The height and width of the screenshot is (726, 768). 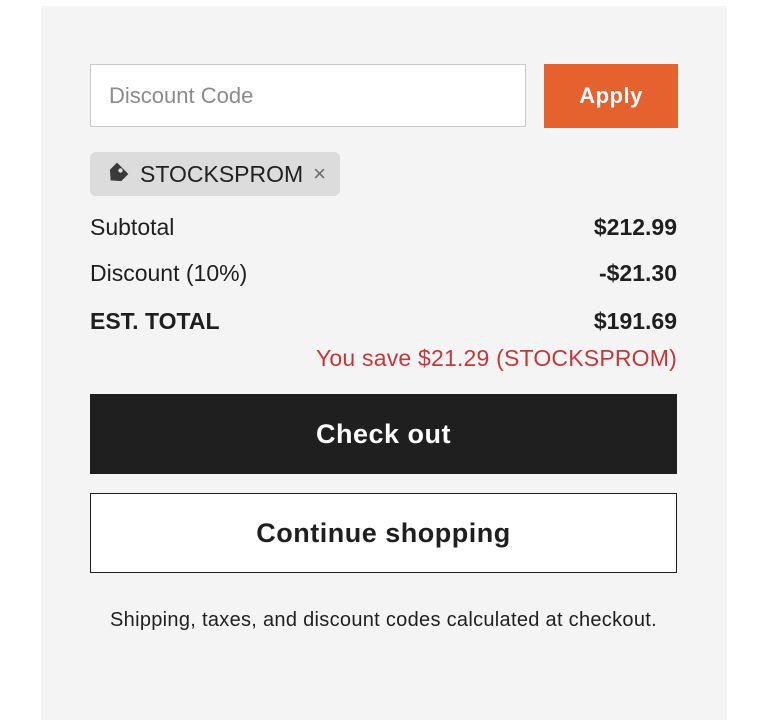 What do you see at coordinates (383, 533) in the screenshot?
I see `continue-shopping-button: Continue shopping` at bounding box center [383, 533].